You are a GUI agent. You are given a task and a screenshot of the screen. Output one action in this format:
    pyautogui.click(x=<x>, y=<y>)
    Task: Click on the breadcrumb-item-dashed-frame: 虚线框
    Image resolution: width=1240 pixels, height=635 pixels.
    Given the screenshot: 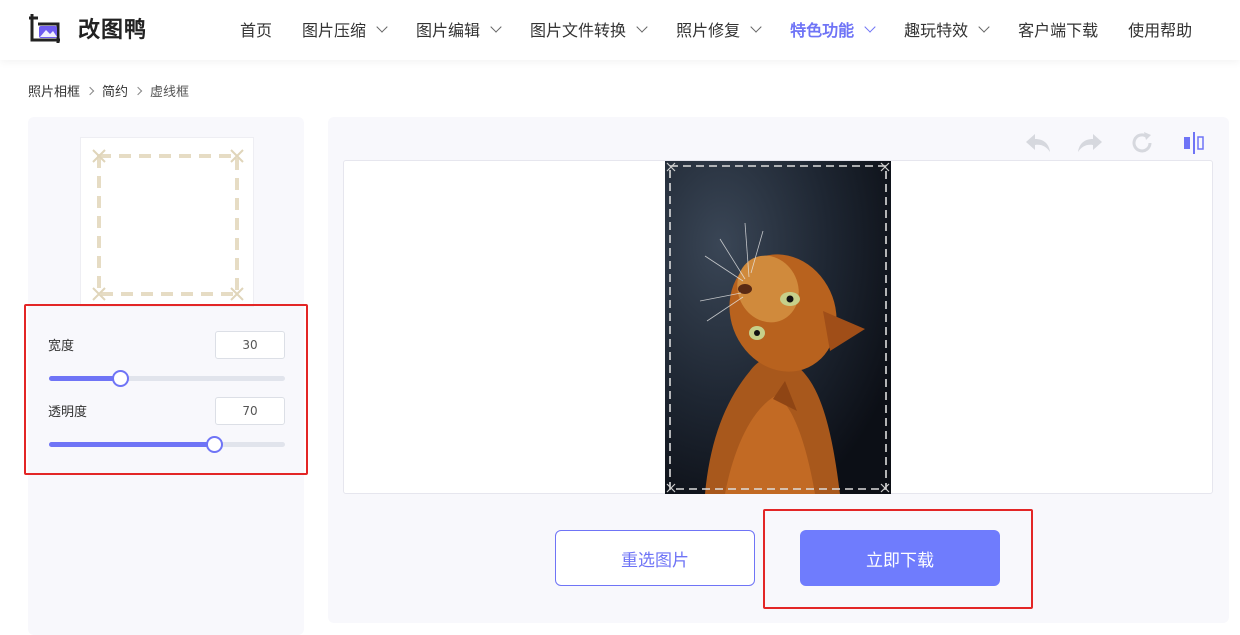 What is the action you would take?
    pyautogui.click(x=170, y=92)
    